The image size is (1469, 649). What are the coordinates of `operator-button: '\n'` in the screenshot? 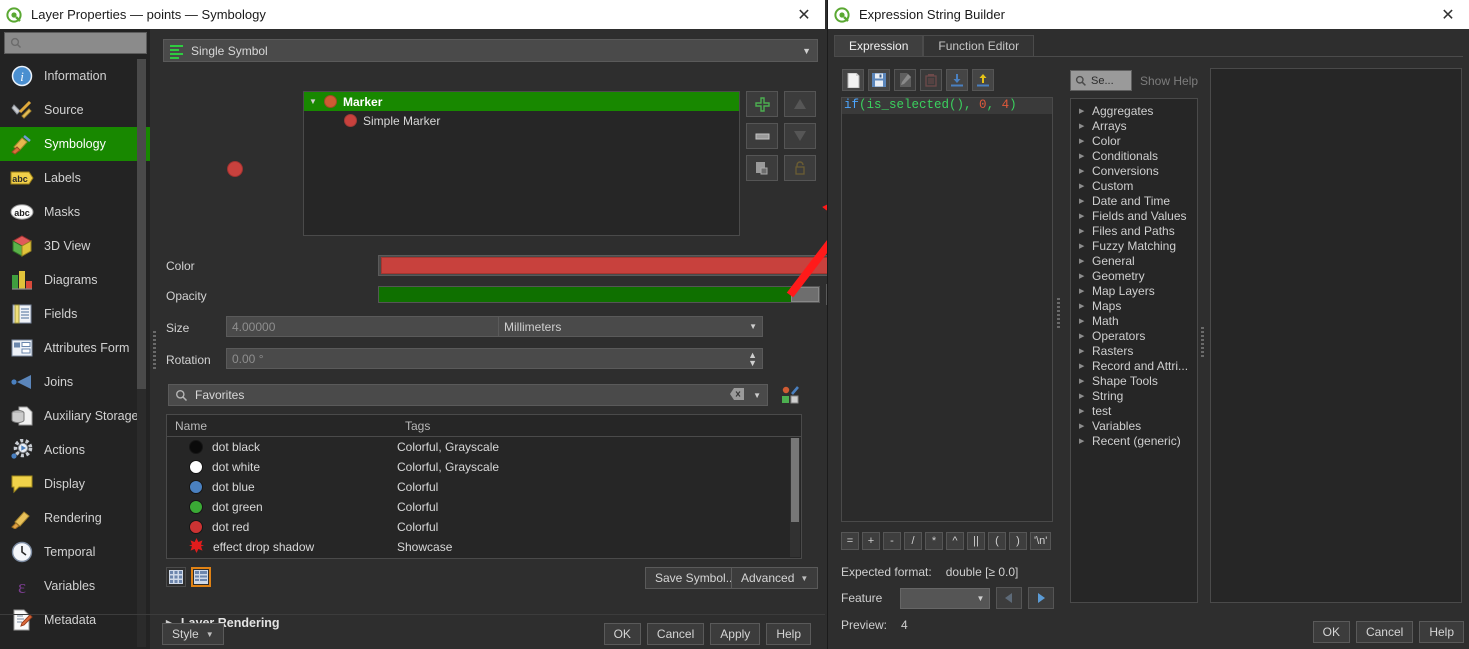 It's located at (1041, 541).